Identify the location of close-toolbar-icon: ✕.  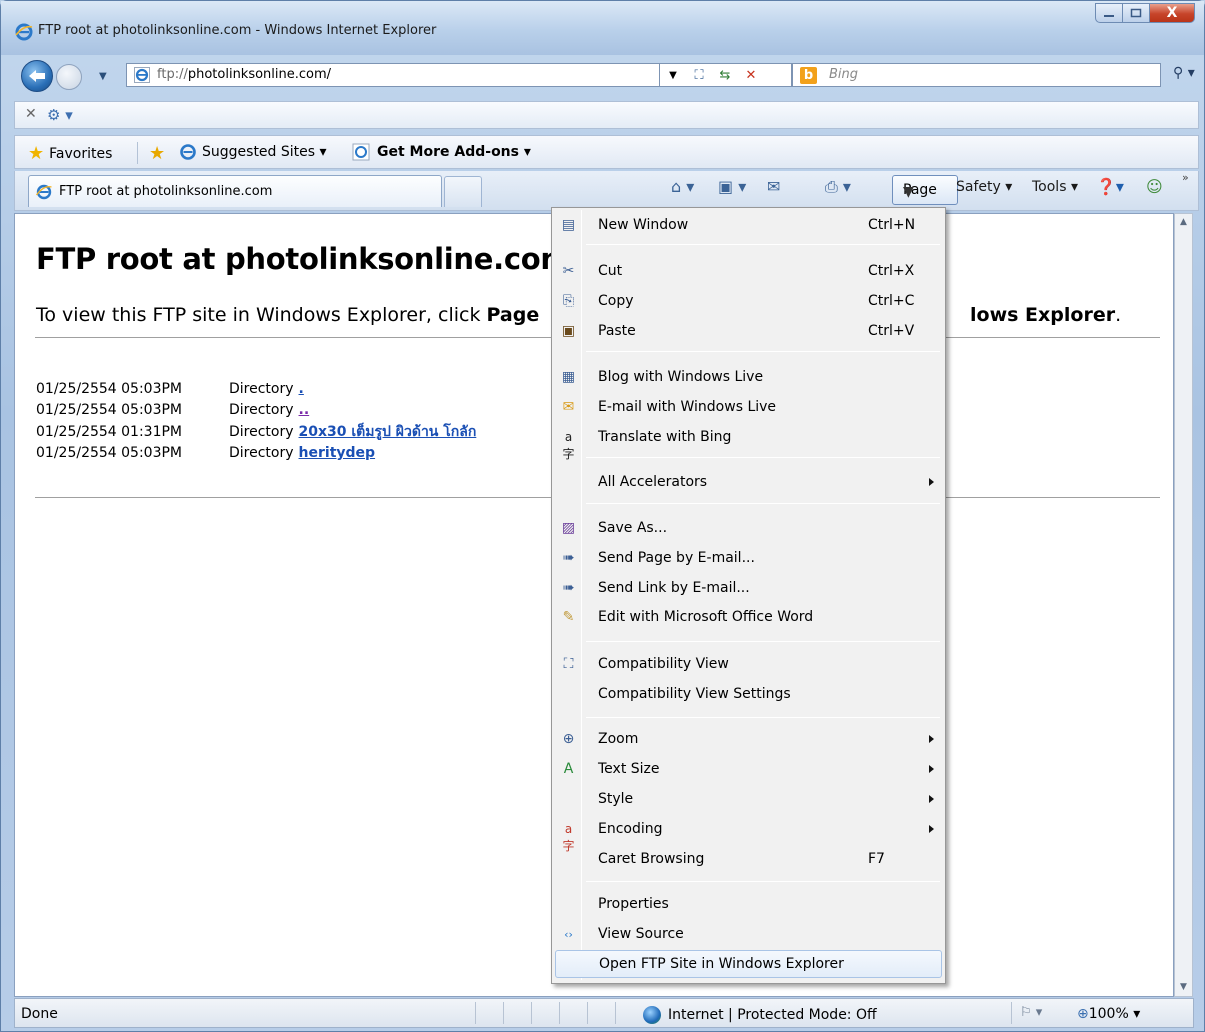
(31, 114).